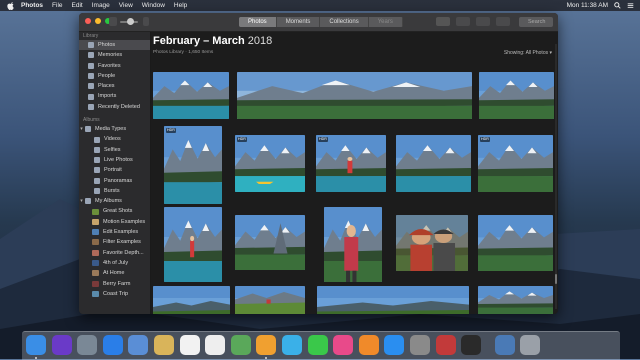 The image size is (640, 360). Describe the element at coordinates (114, 170) in the screenshot. I see `sidebar-item-portrait: Portrait` at that location.